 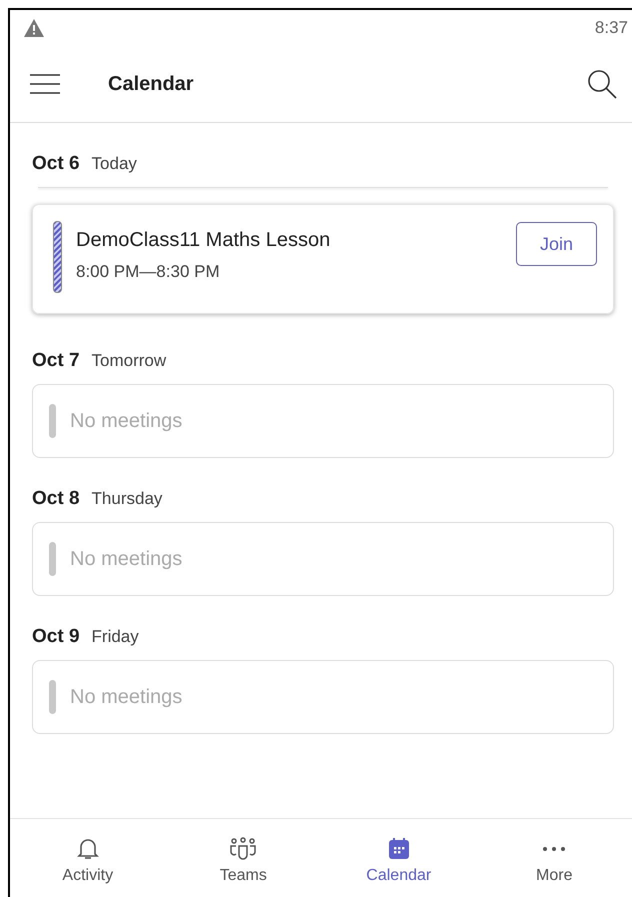 I want to click on status-time: 8:37, so click(x=611, y=28).